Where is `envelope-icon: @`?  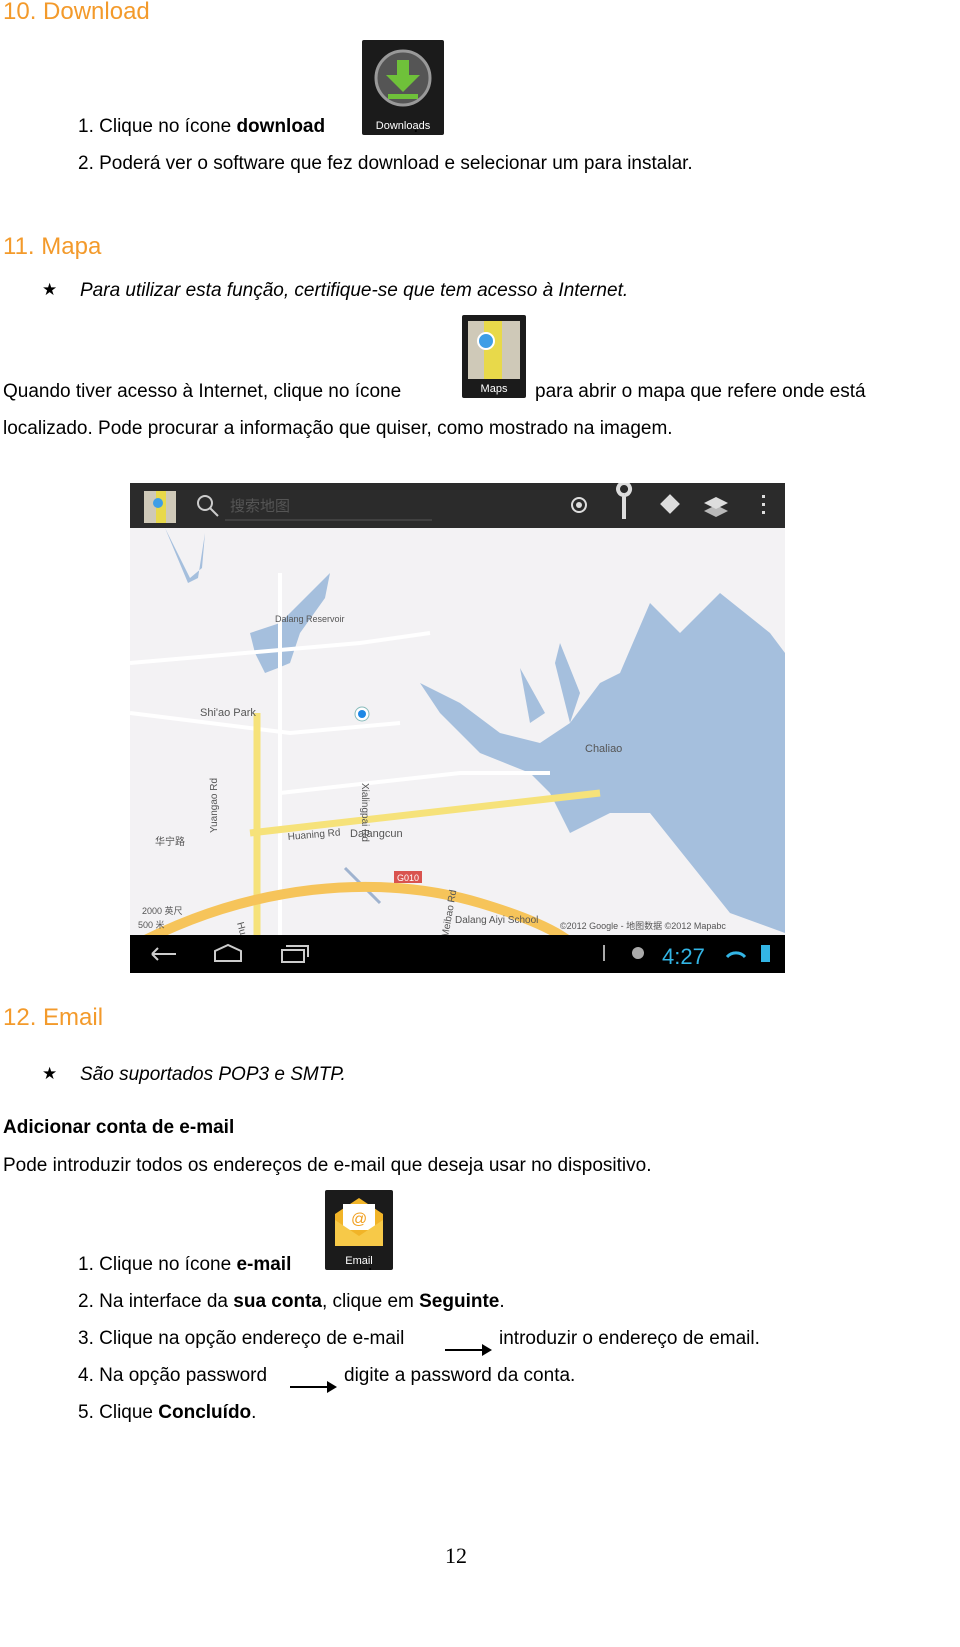 envelope-icon: @ is located at coordinates (359, 1222).